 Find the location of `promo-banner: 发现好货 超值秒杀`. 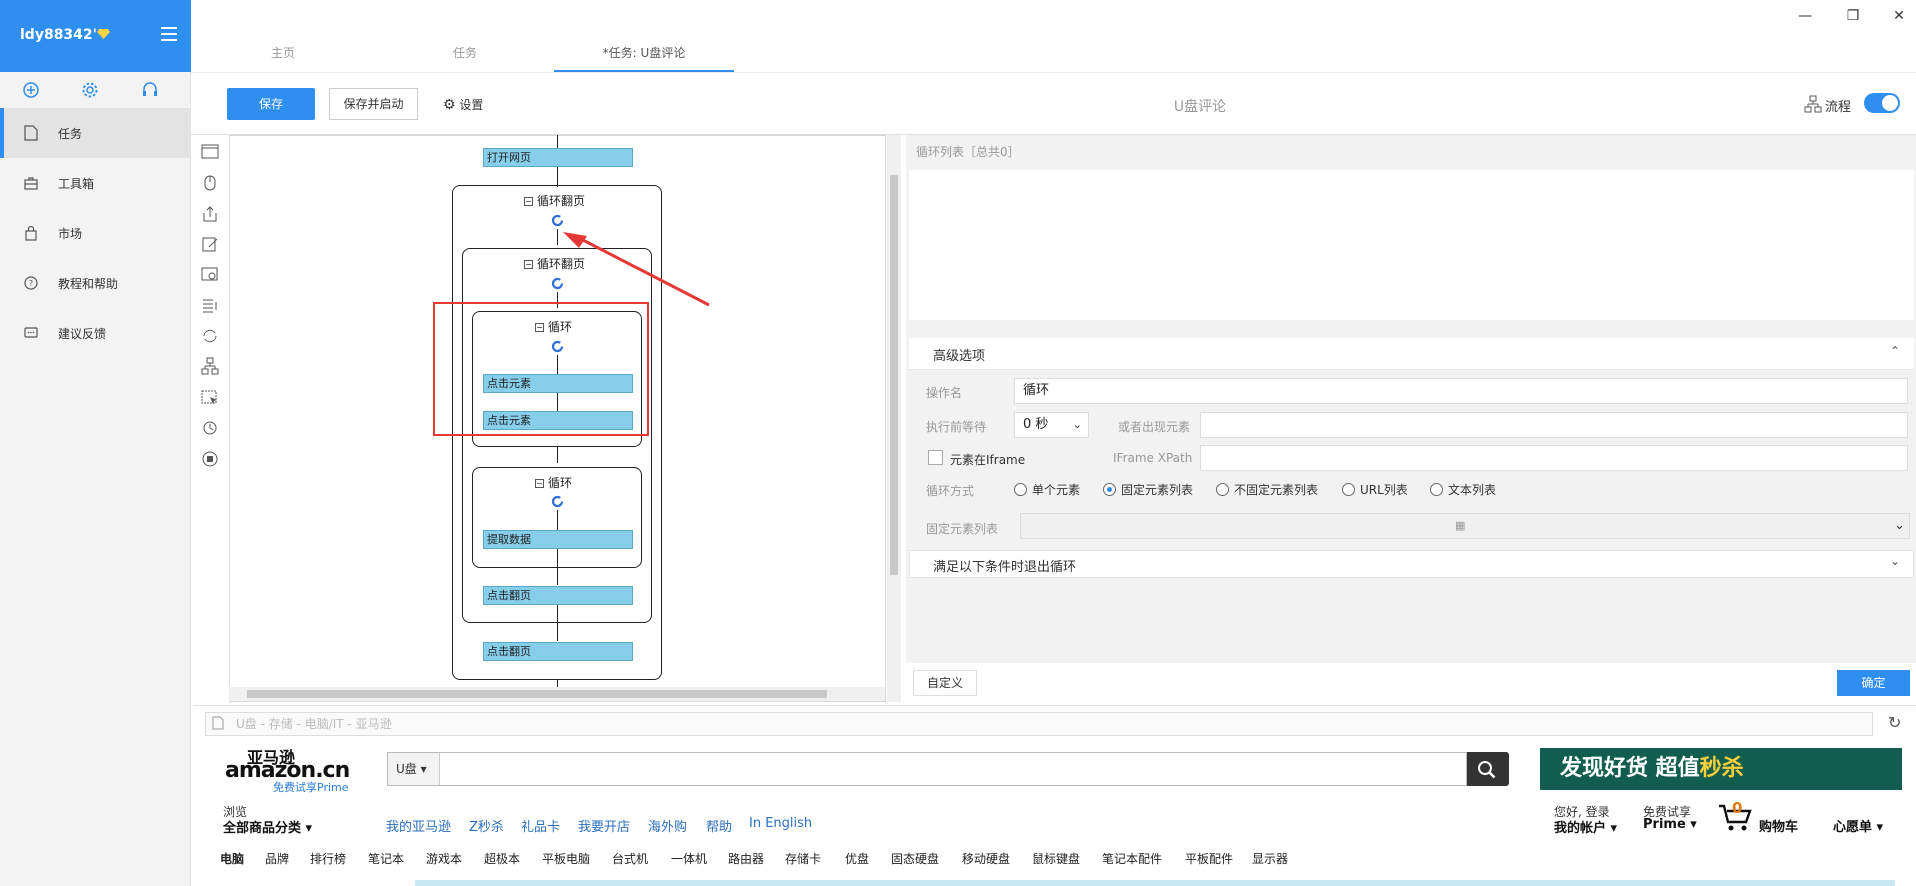

promo-banner: 发现好货 超值秒杀 is located at coordinates (1721, 769).